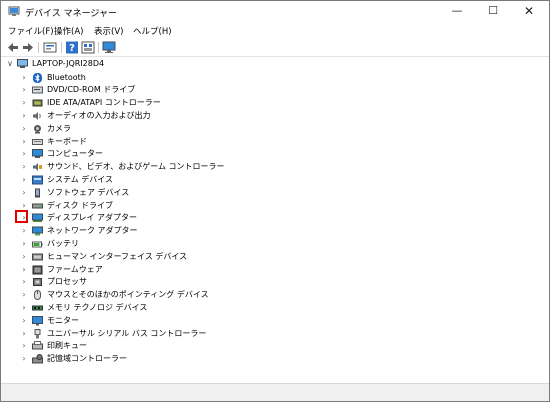  What do you see at coordinates (37, 129) in the screenshot?
I see `camera-icon` at bounding box center [37, 129].